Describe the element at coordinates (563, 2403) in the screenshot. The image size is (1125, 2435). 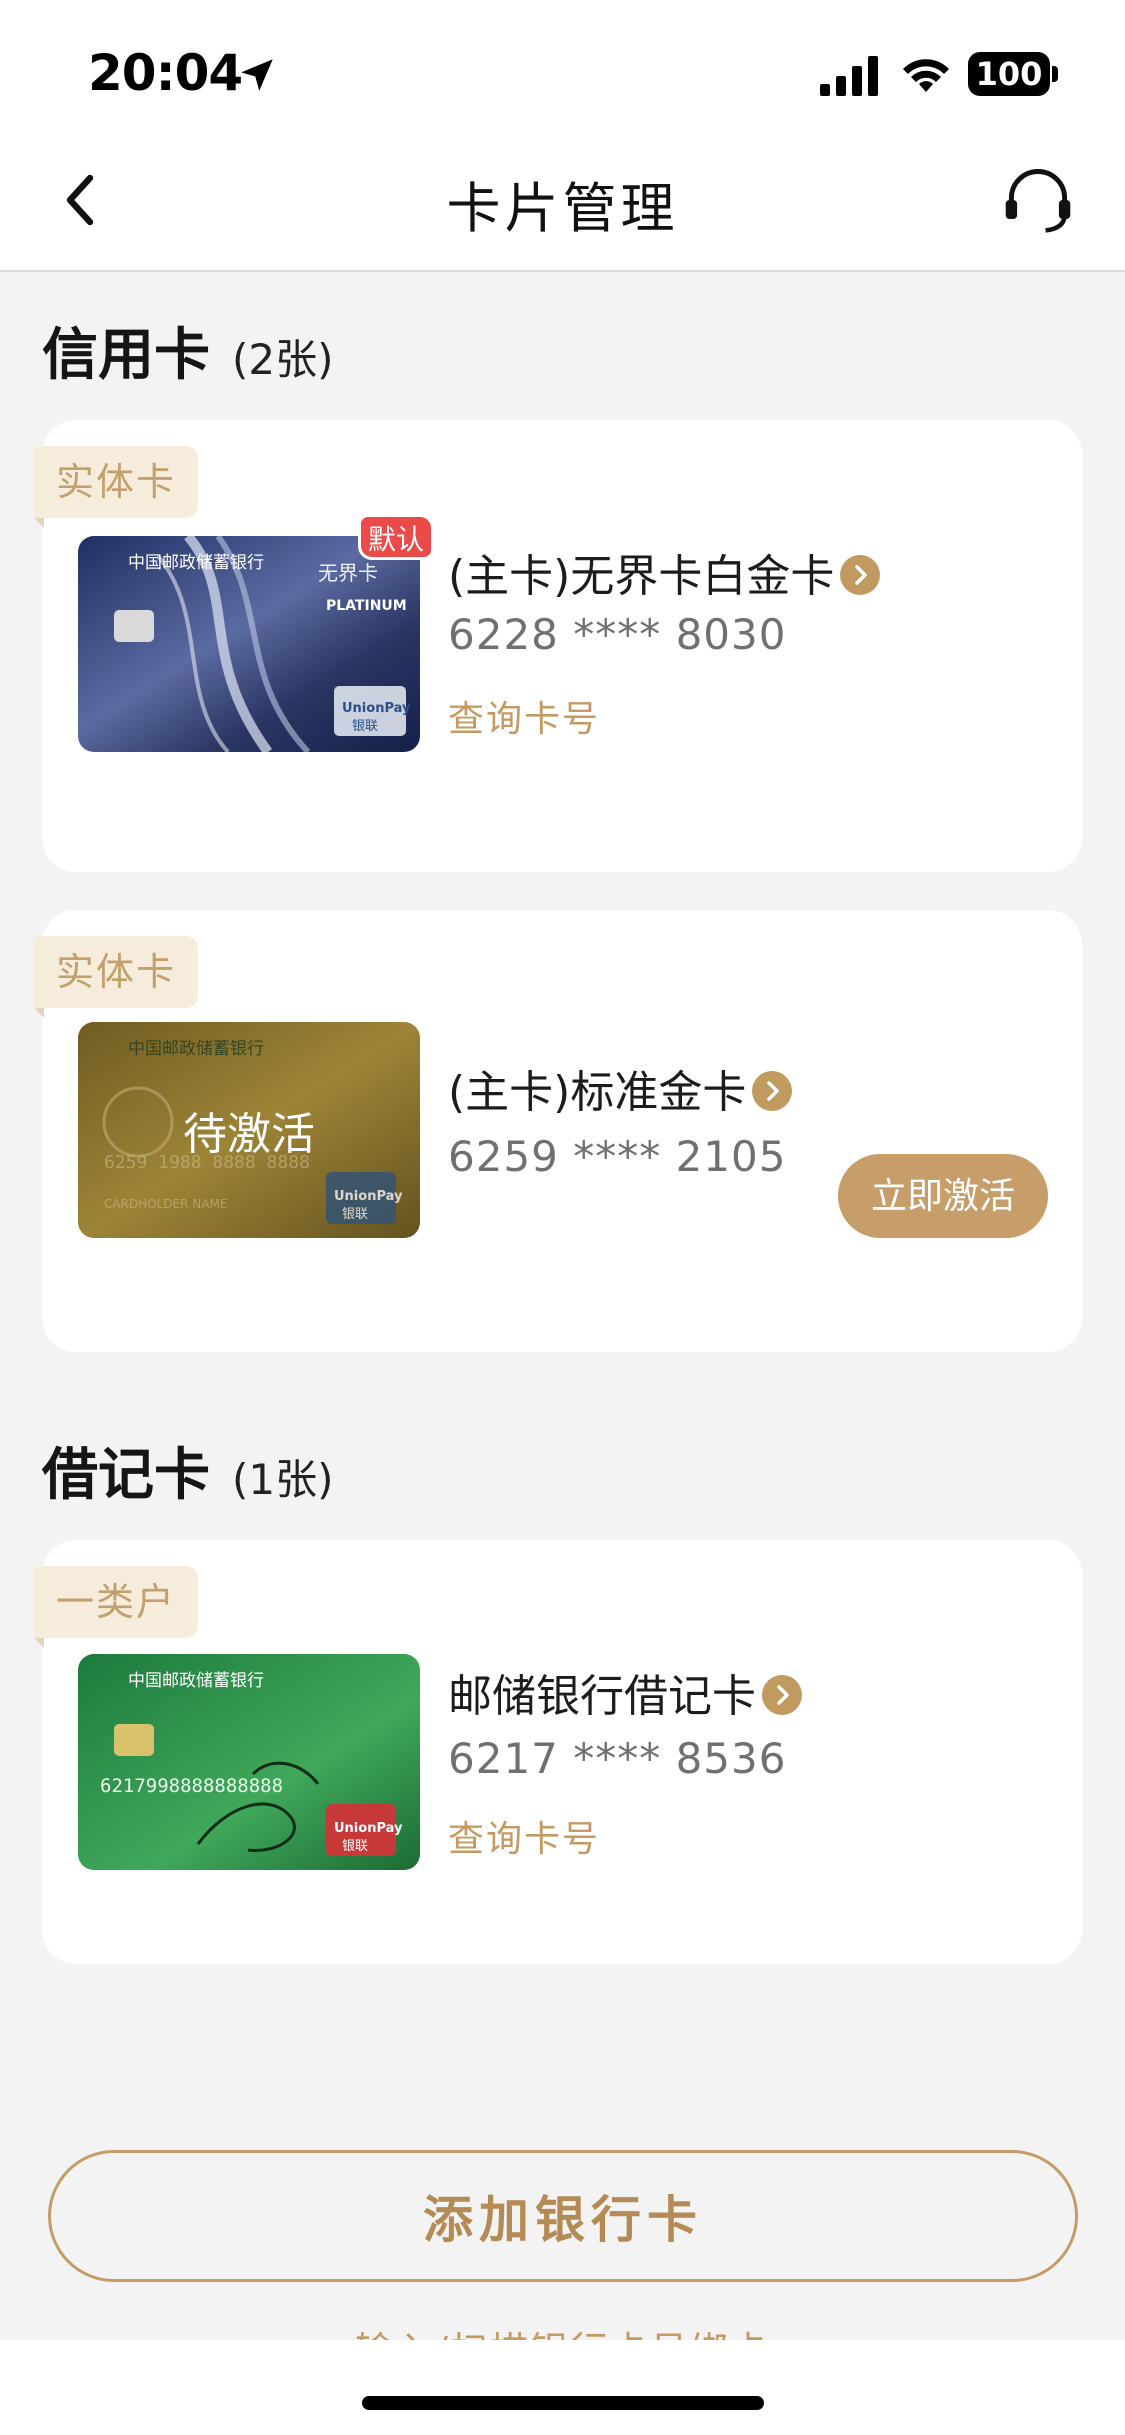
I see `home-indicator` at that location.